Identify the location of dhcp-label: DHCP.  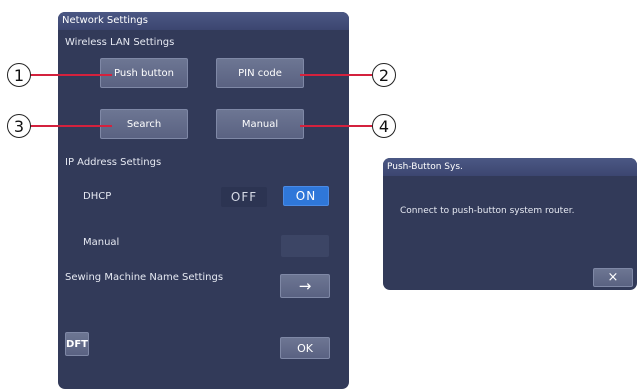
(97, 196).